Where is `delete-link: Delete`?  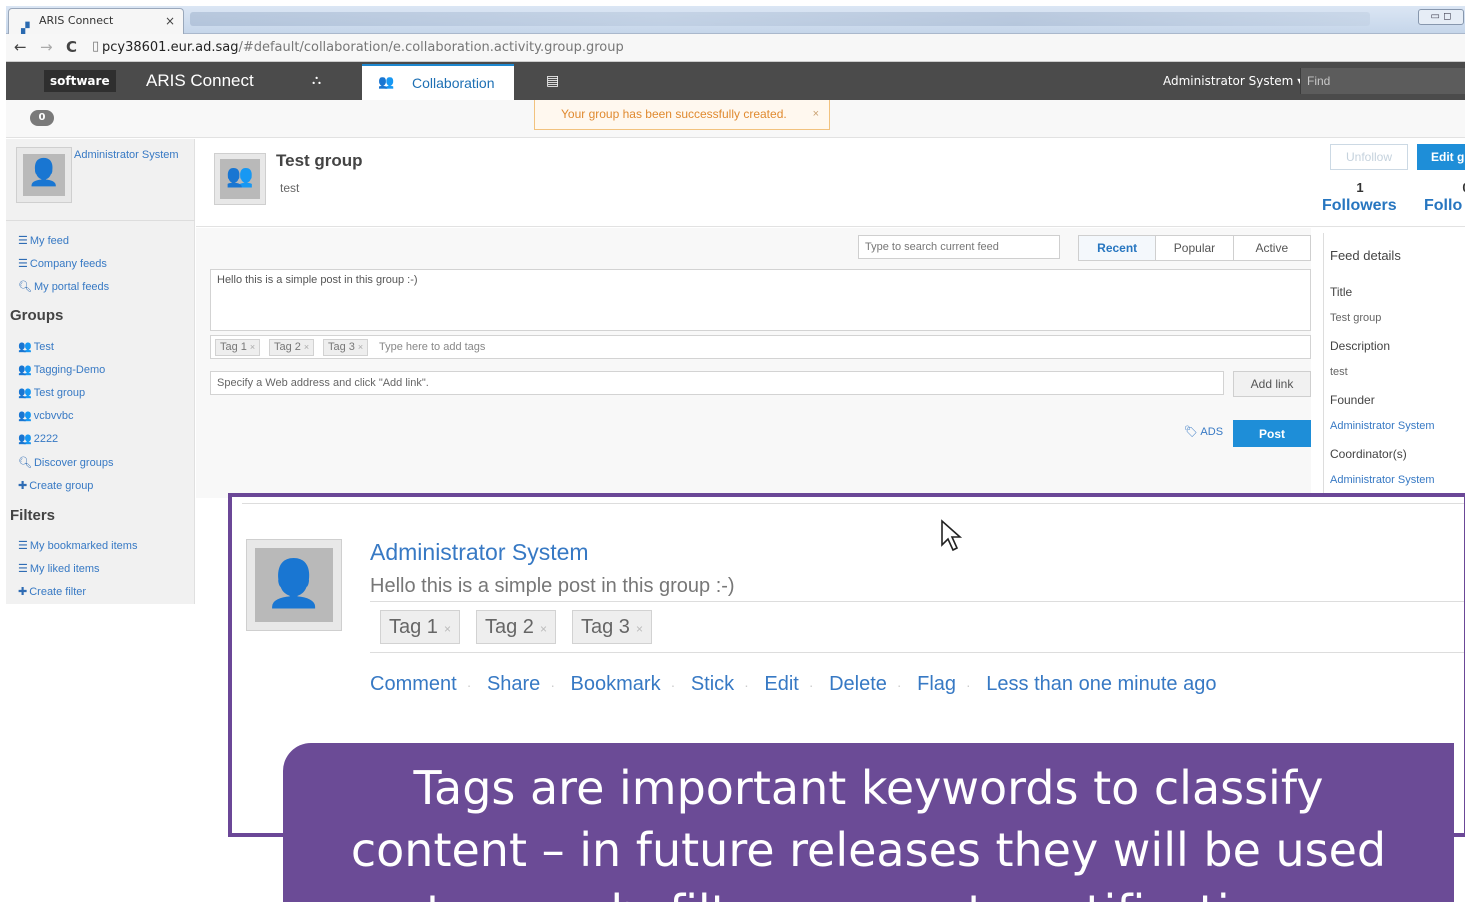
delete-link: Delete is located at coordinates (858, 684).